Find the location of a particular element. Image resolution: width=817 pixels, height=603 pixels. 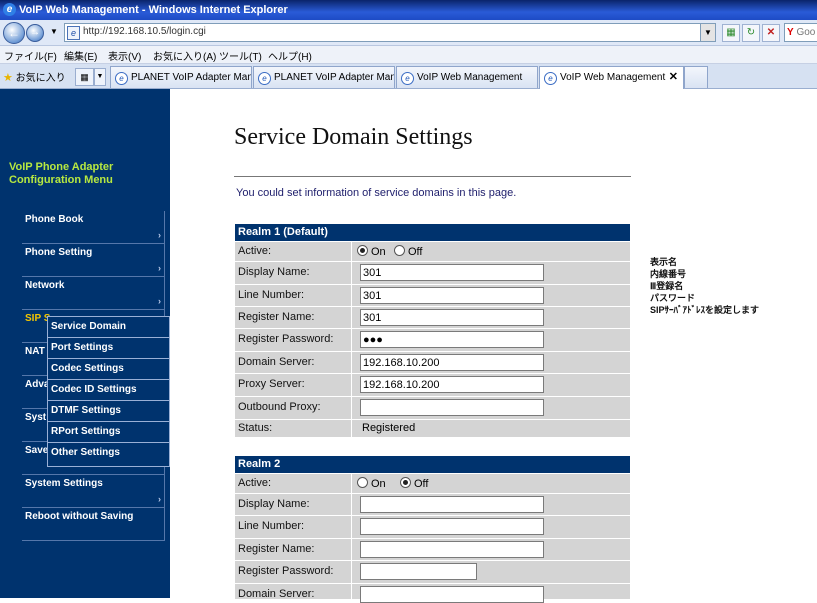

realm1-active-on-radio: On is located at coordinates (371, 251).